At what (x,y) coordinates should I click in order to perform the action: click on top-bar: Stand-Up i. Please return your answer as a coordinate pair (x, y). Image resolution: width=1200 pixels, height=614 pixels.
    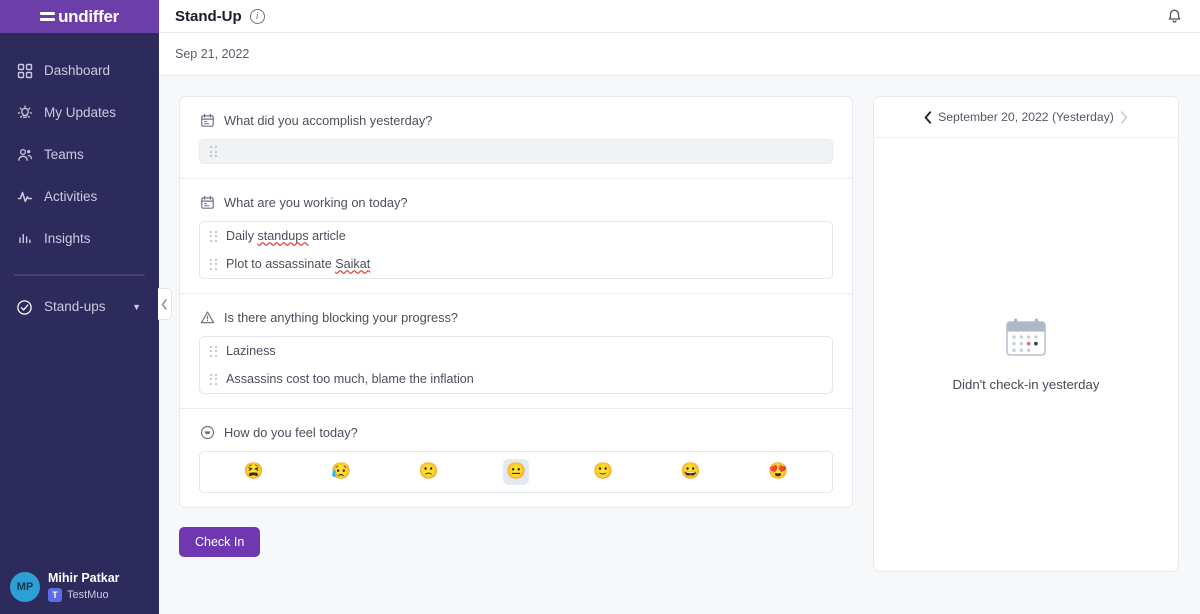
    Looking at the image, I should click on (679, 16).